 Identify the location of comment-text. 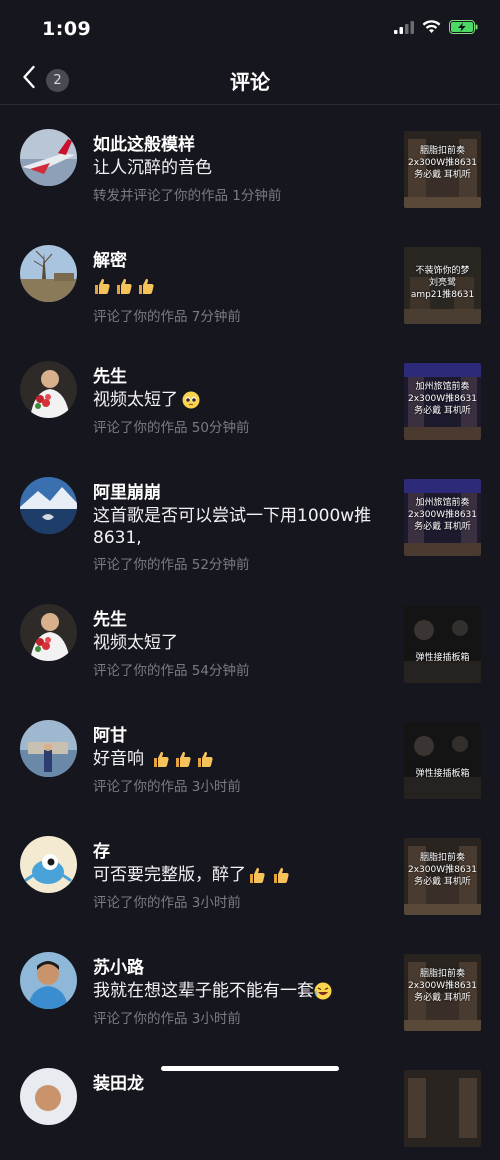
(238, 286).